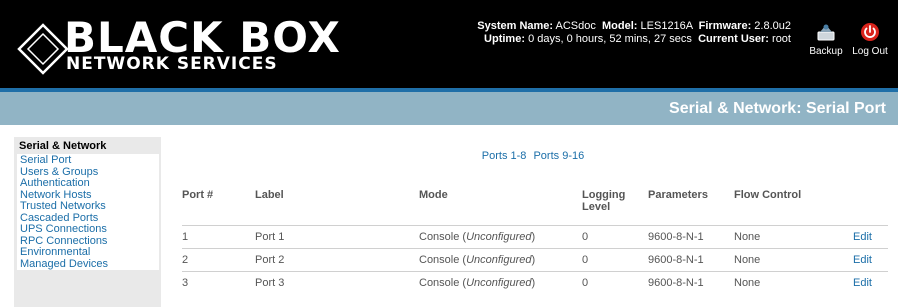 The height and width of the screenshot is (307, 898). What do you see at coordinates (269, 195) in the screenshot?
I see `column-header-label: Label` at bounding box center [269, 195].